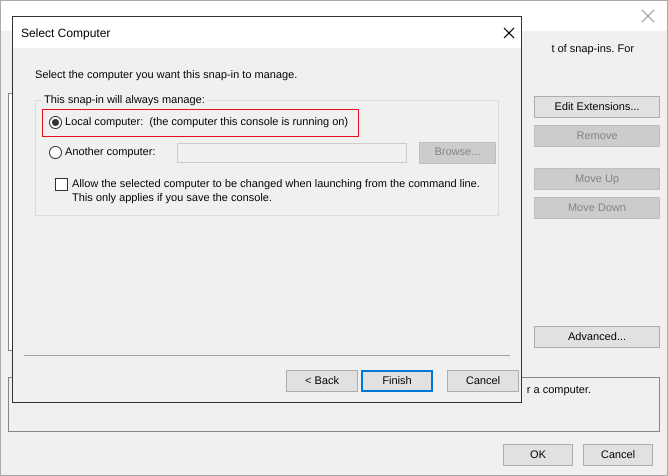 This screenshot has height=476, width=668. I want to click on dialog-button: Finish, so click(397, 381).